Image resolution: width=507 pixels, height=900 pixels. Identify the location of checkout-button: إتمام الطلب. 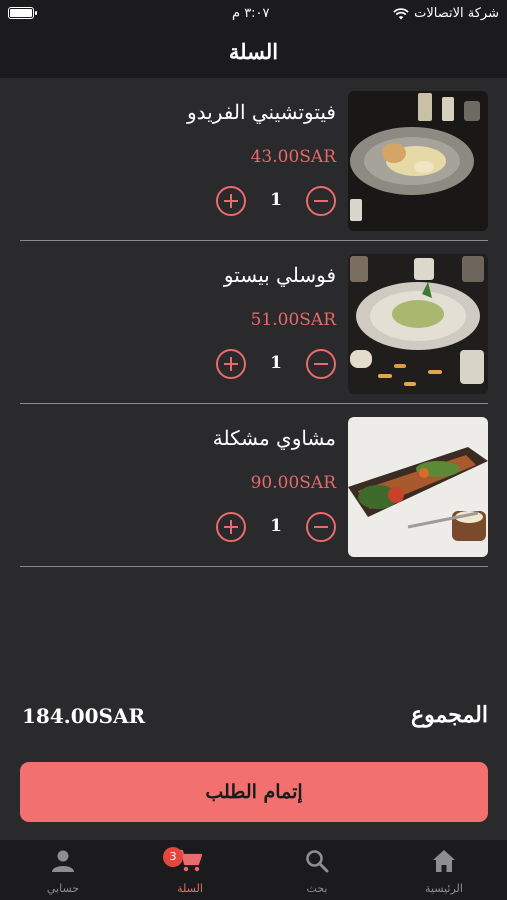
(254, 792).